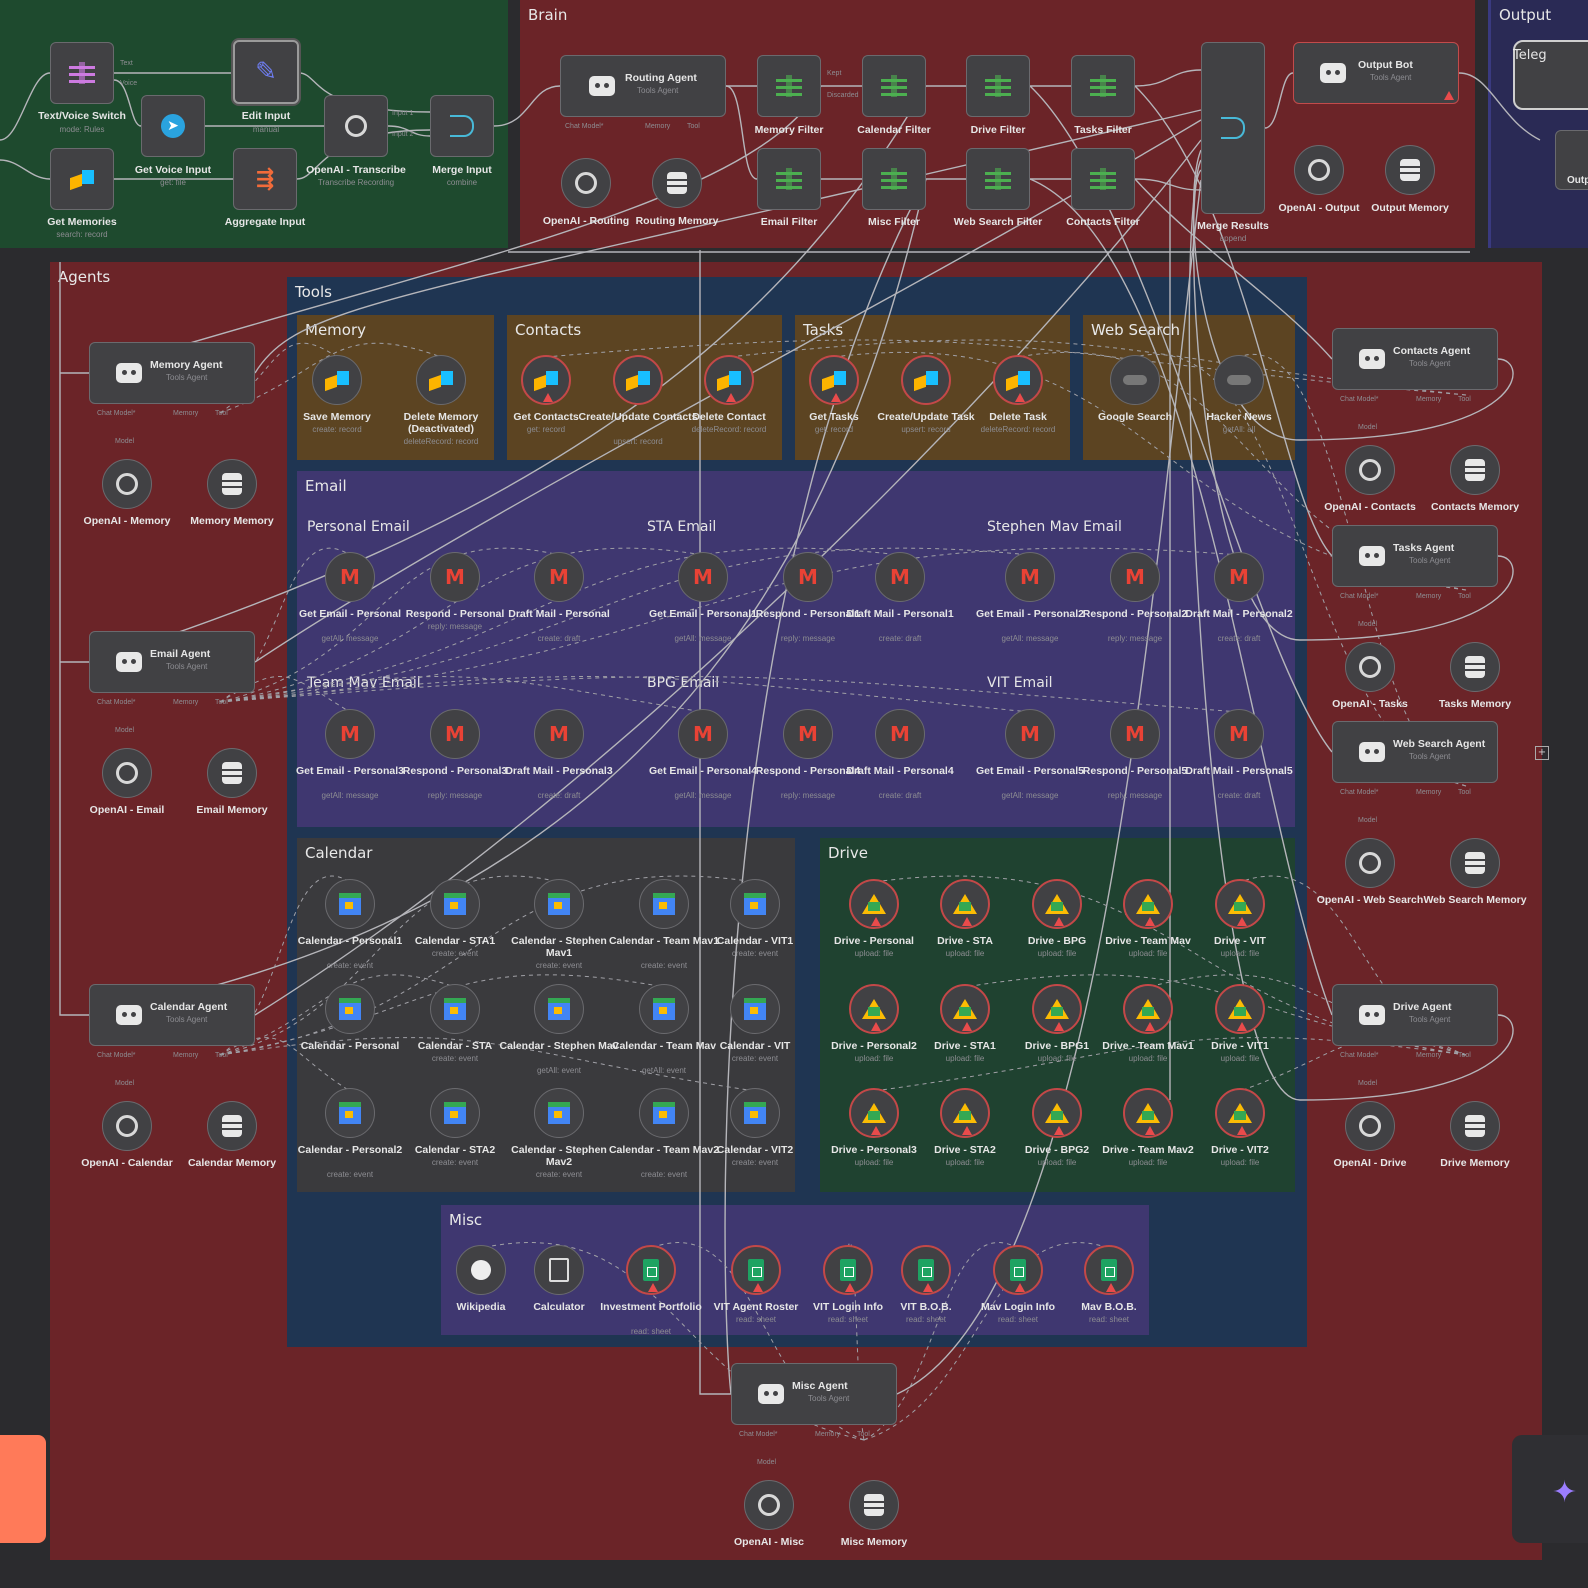  I want to click on misc-agent-memory-node, so click(874, 1505).